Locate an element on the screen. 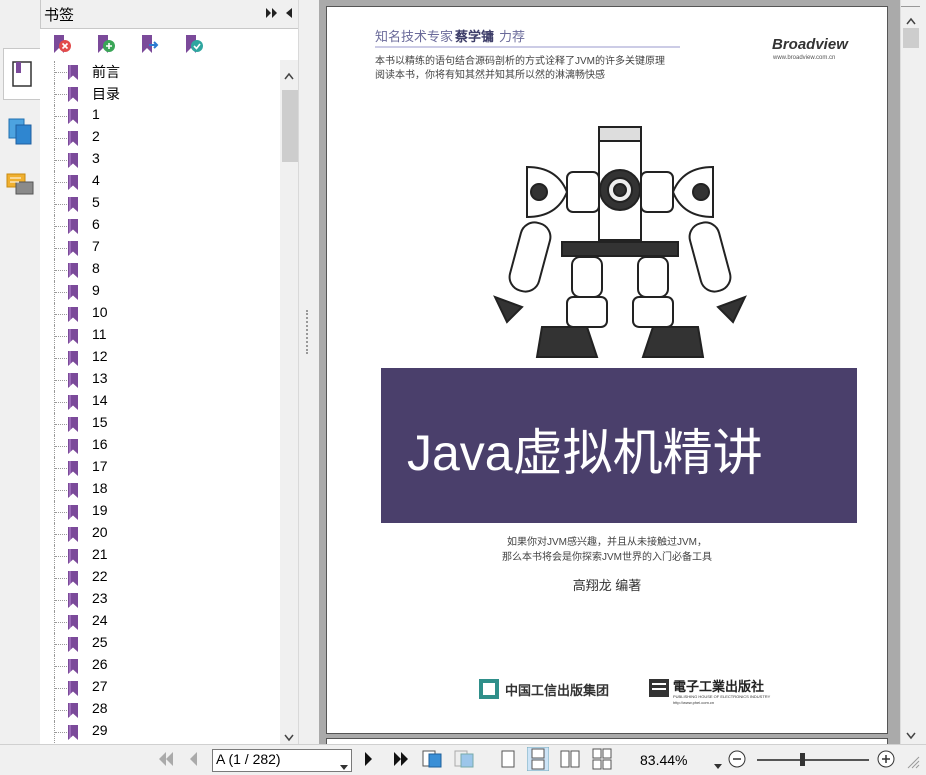 This screenshot has width=926, height=775. bookmark-item: 17 is located at coordinates (160, 468).